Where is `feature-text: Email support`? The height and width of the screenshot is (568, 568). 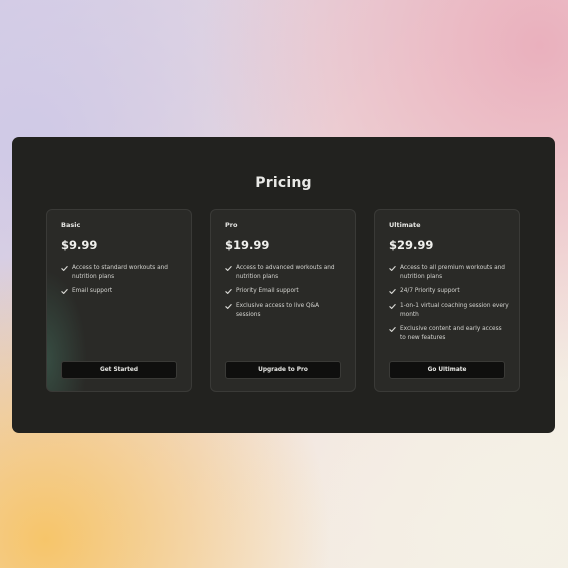 feature-text: Email support is located at coordinates (92, 291).